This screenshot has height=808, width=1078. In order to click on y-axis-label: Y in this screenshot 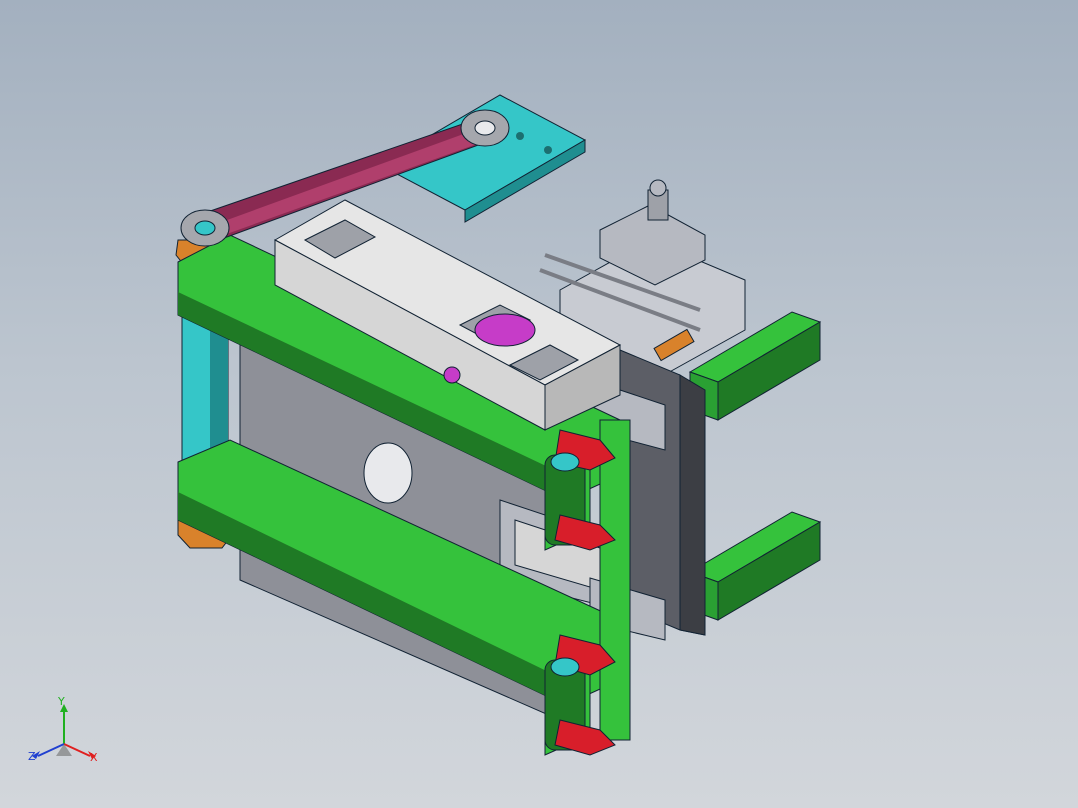, I will do `click(61, 701)`.